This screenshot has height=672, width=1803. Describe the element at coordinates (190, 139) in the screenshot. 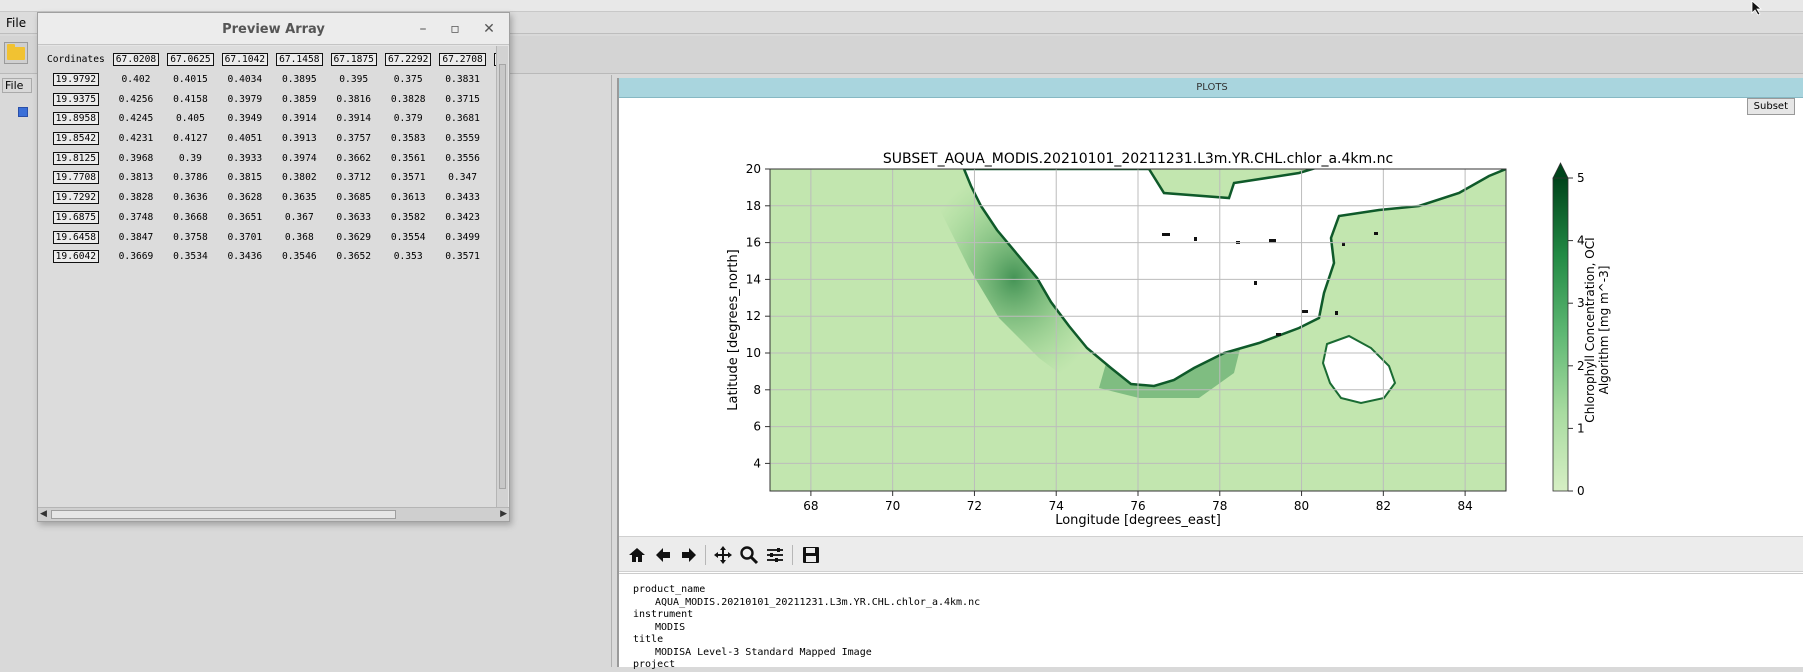

I see `table-cell: 0.4127` at that location.